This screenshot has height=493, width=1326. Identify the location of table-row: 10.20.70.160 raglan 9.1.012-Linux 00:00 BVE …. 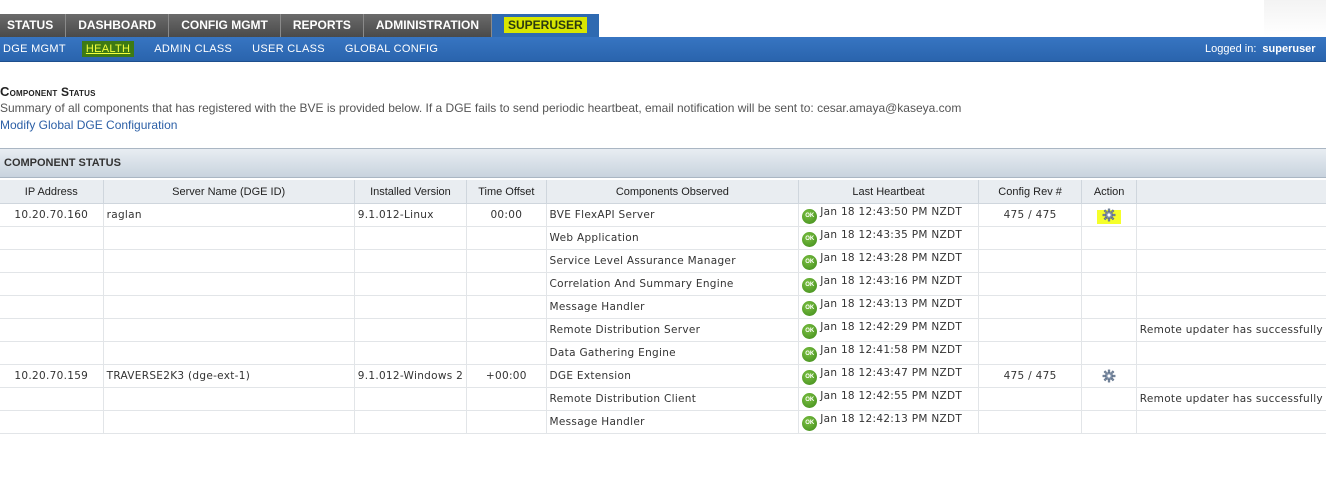
(663, 215).